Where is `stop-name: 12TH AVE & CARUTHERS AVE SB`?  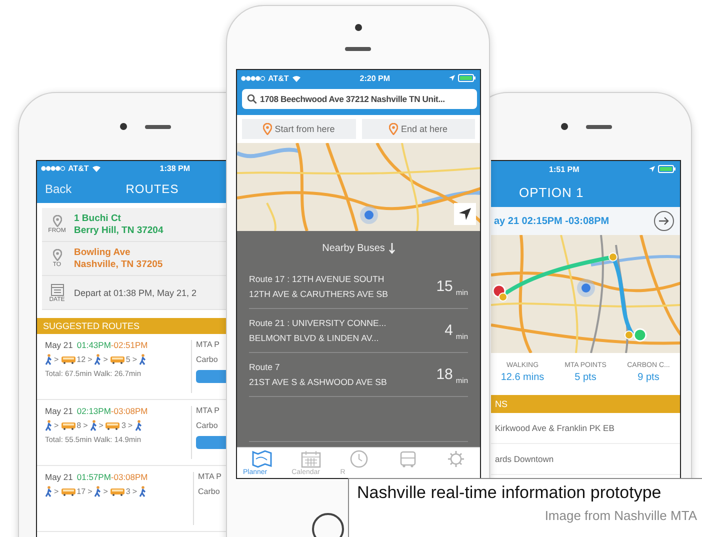 stop-name: 12TH AVE & CARUTHERS AVE SB is located at coordinates (319, 294).